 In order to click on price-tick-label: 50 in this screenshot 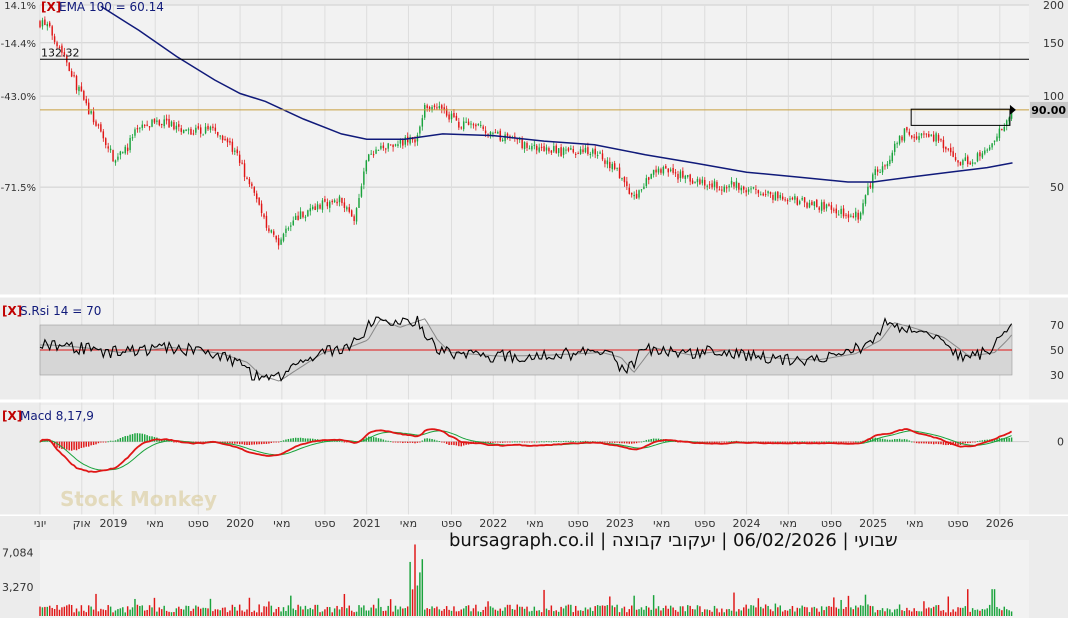, I will do `click(1057, 187)`.